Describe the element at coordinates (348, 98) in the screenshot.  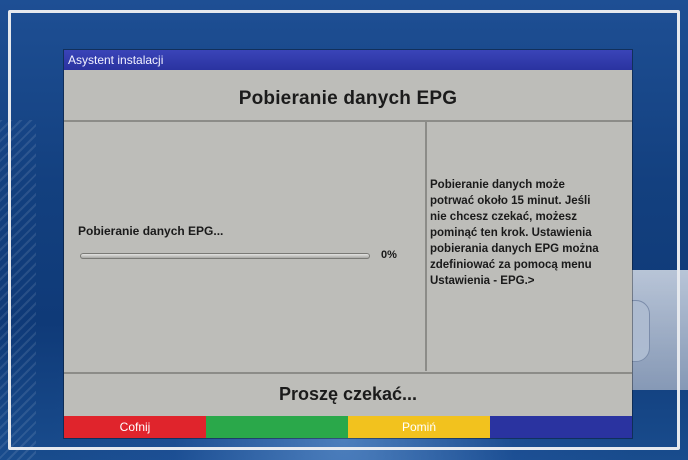
I see `page-title: Pobieranie danych EPG` at that location.